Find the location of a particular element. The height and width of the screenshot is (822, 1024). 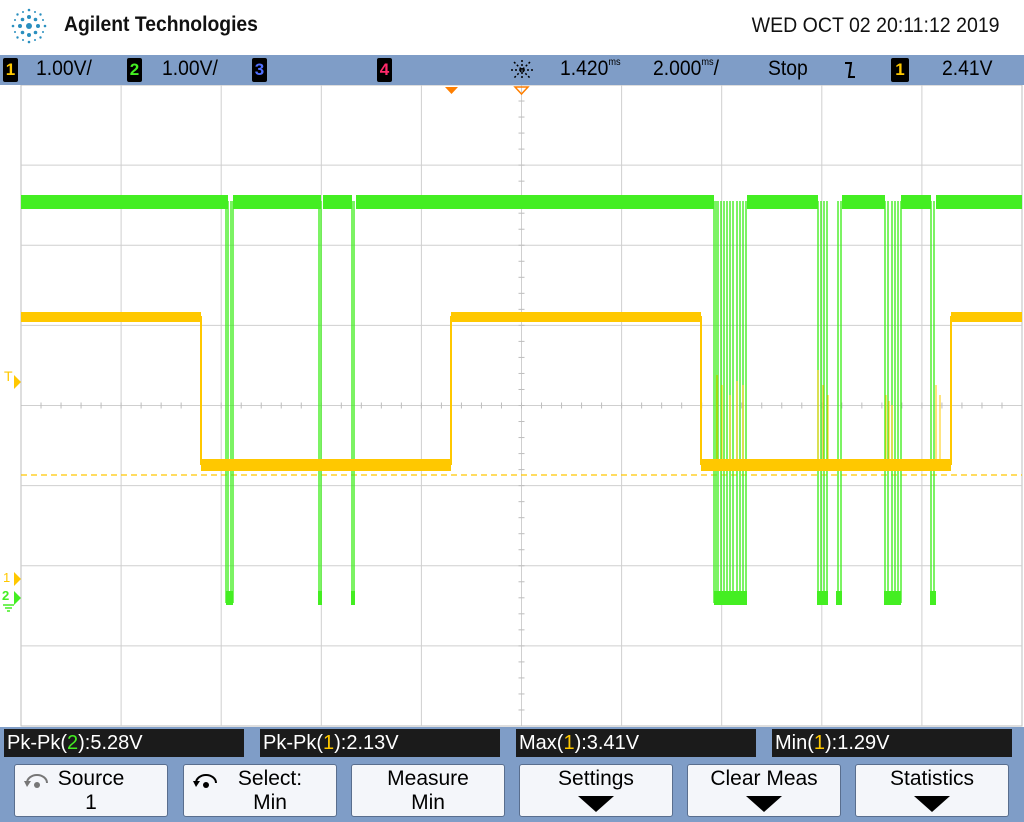

channel-1-scale: 1.00V/ is located at coordinates (64, 68).